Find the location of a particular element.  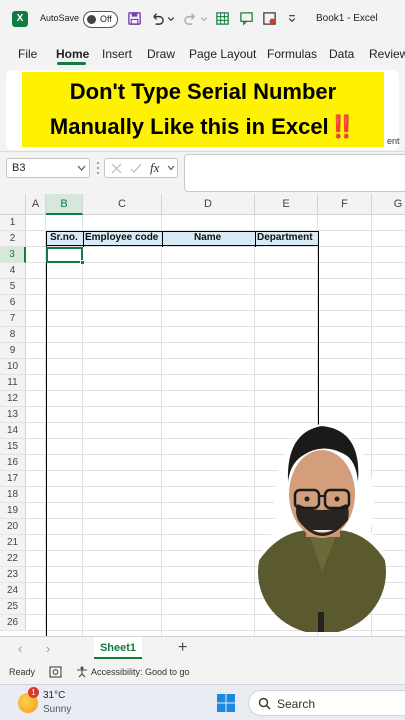

more-options-icon is located at coordinates (98, 168).